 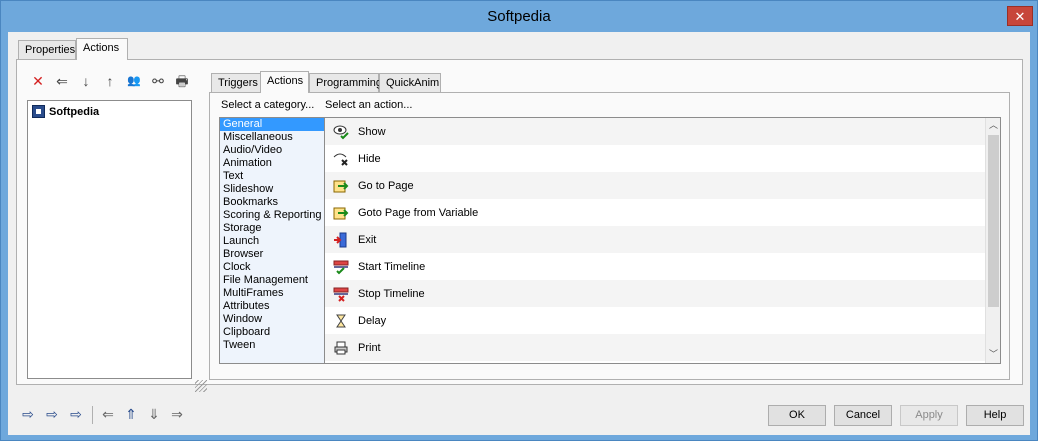 What do you see at coordinates (272, 254) in the screenshot?
I see `category-item: Browser` at bounding box center [272, 254].